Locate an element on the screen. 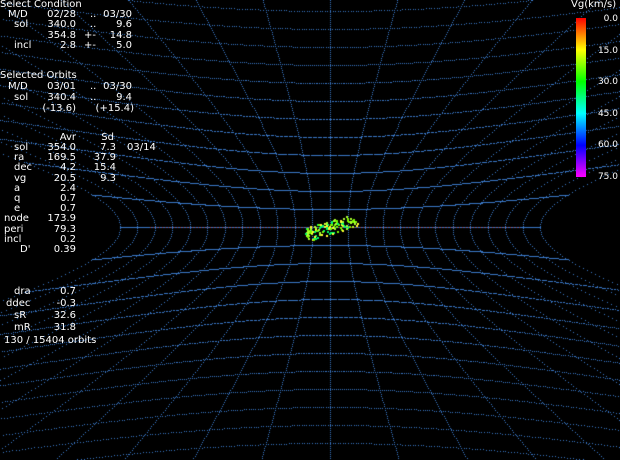  cond-sol-from: 340.0 is located at coordinates (61, 24).